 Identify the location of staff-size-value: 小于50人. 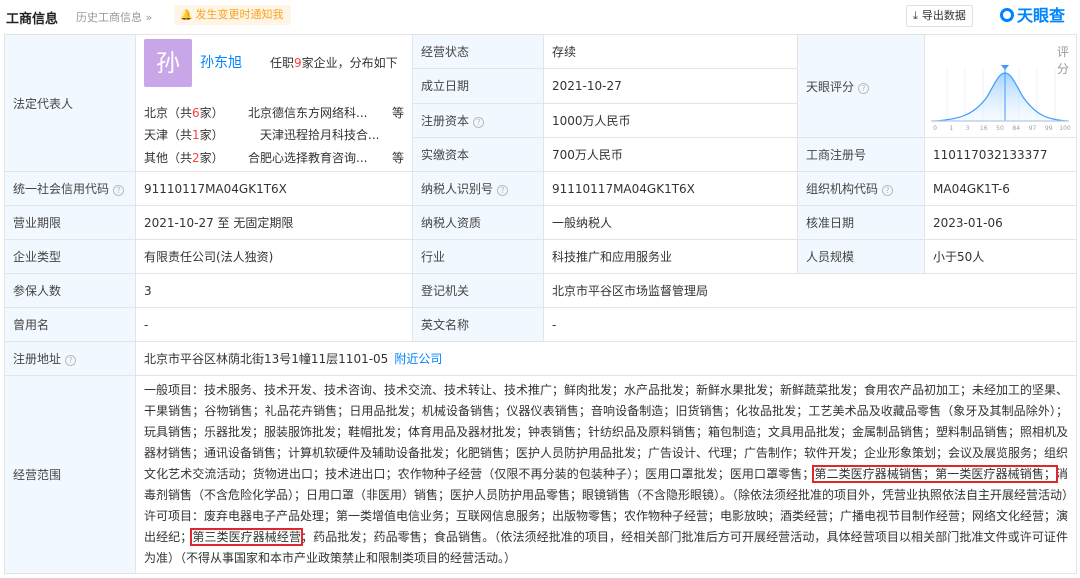
(1000, 256).